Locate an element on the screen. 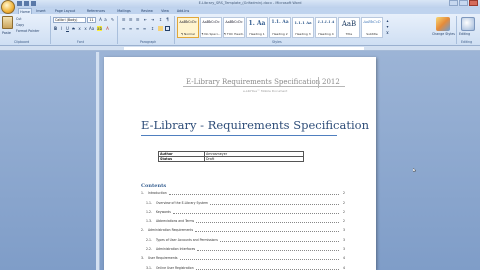  toc-entry: 1.1. Overview of the E-Library System 2 is located at coordinates (245, 204).